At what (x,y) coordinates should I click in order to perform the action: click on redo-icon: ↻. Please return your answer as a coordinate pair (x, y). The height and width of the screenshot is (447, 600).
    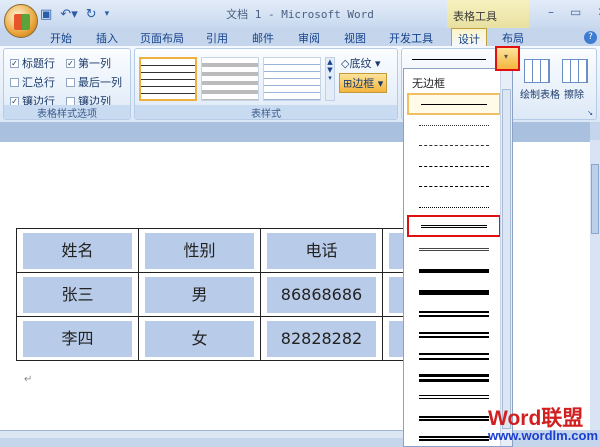
    Looking at the image, I should click on (91, 14).